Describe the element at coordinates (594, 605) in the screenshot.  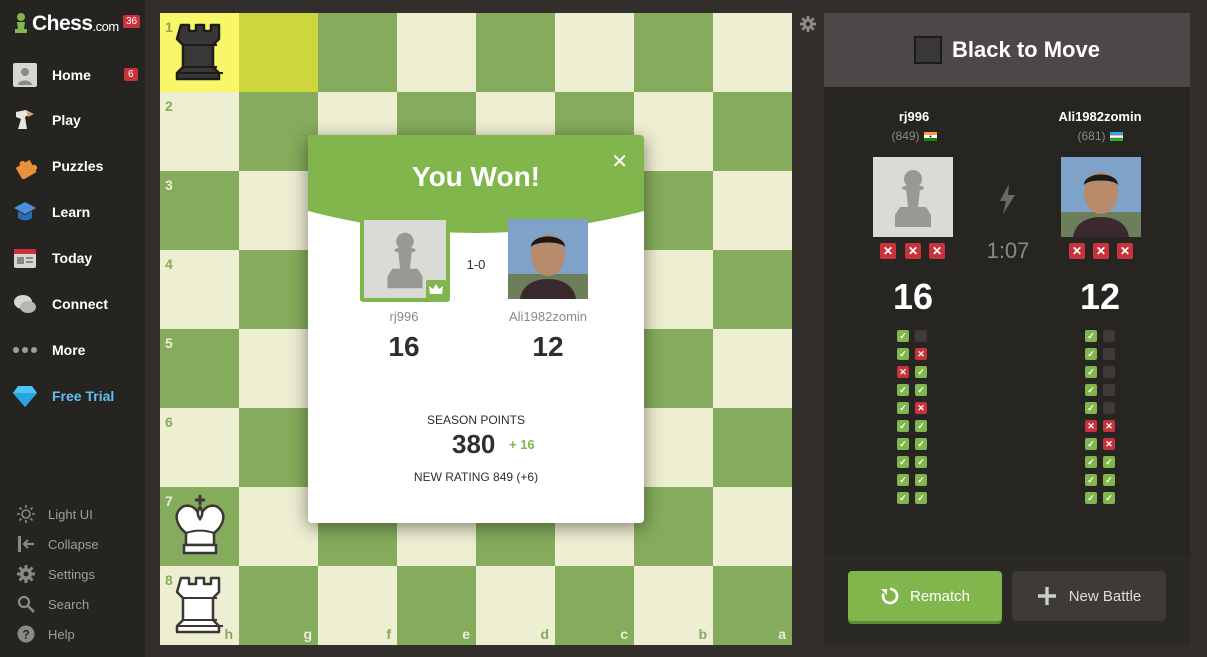
I see `board-square: c` at that location.